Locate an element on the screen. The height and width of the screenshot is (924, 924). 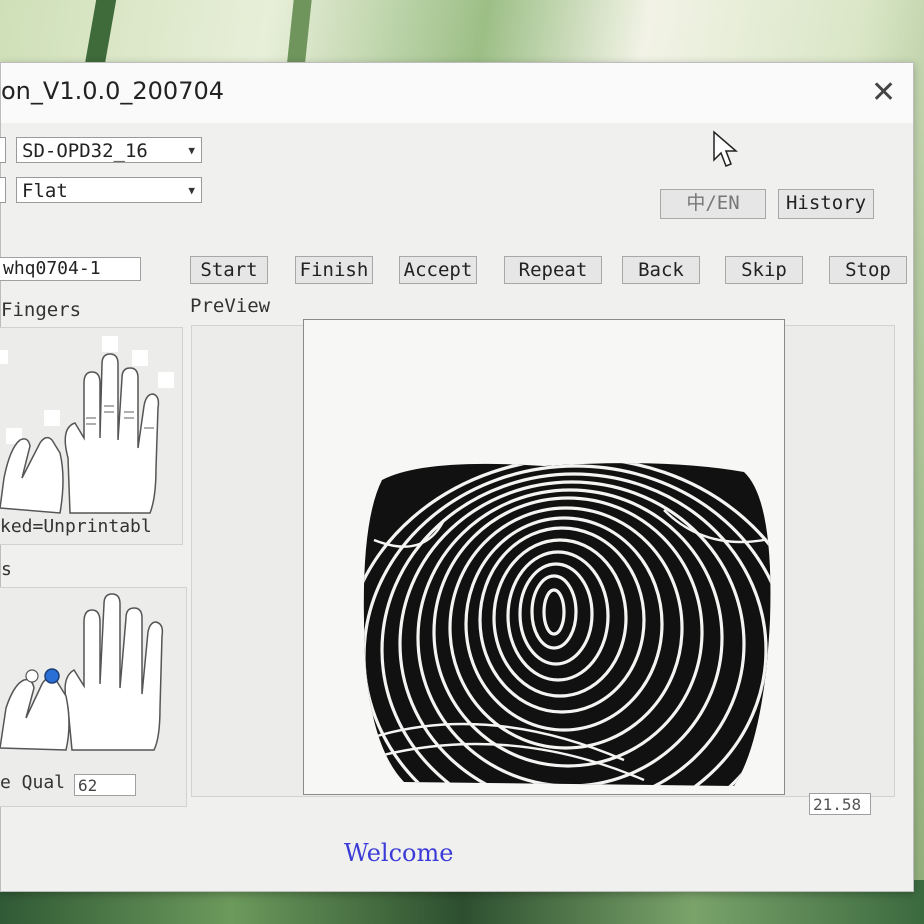
title-bar: on_V1.0.0_200704 ✕ is located at coordinates (457, 93).